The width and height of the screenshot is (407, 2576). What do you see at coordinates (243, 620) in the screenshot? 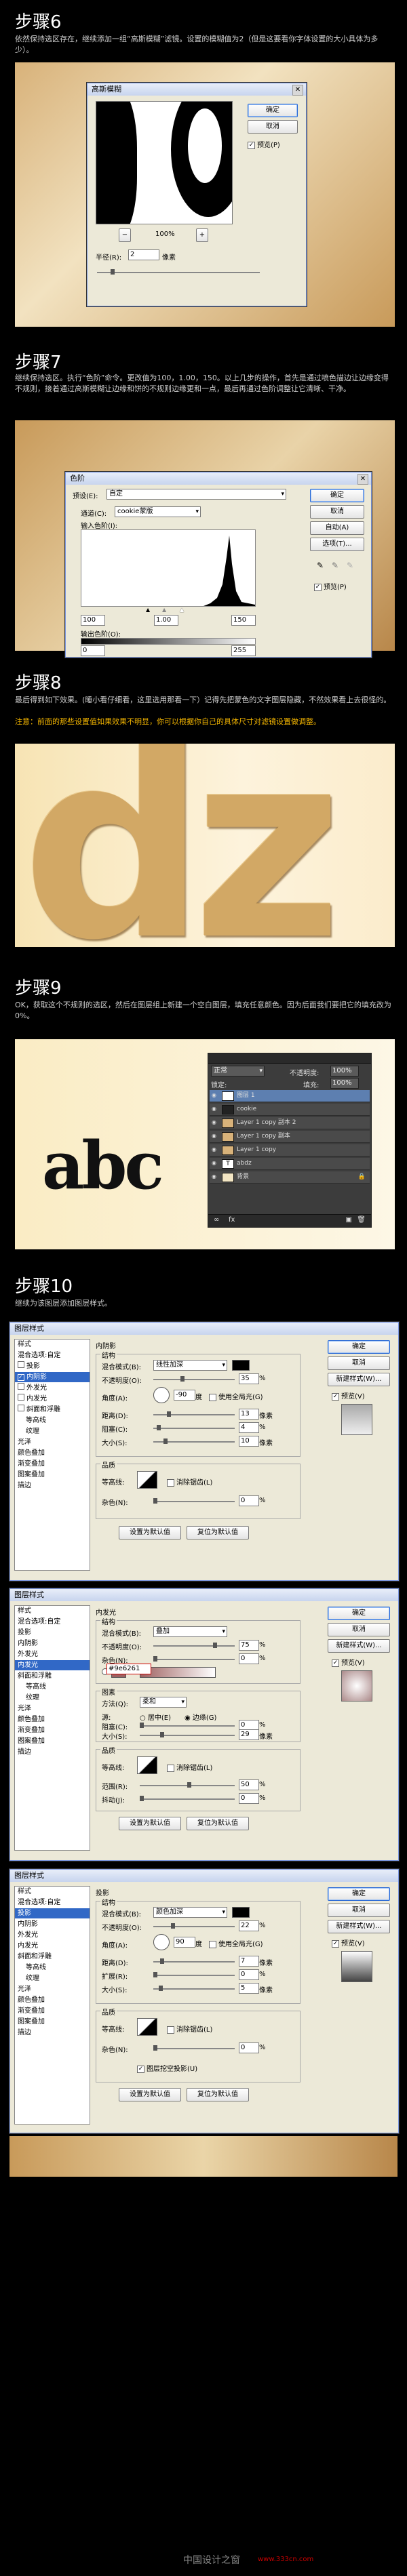
I see `input-white-value: 150` at bounding box center [243, 620].